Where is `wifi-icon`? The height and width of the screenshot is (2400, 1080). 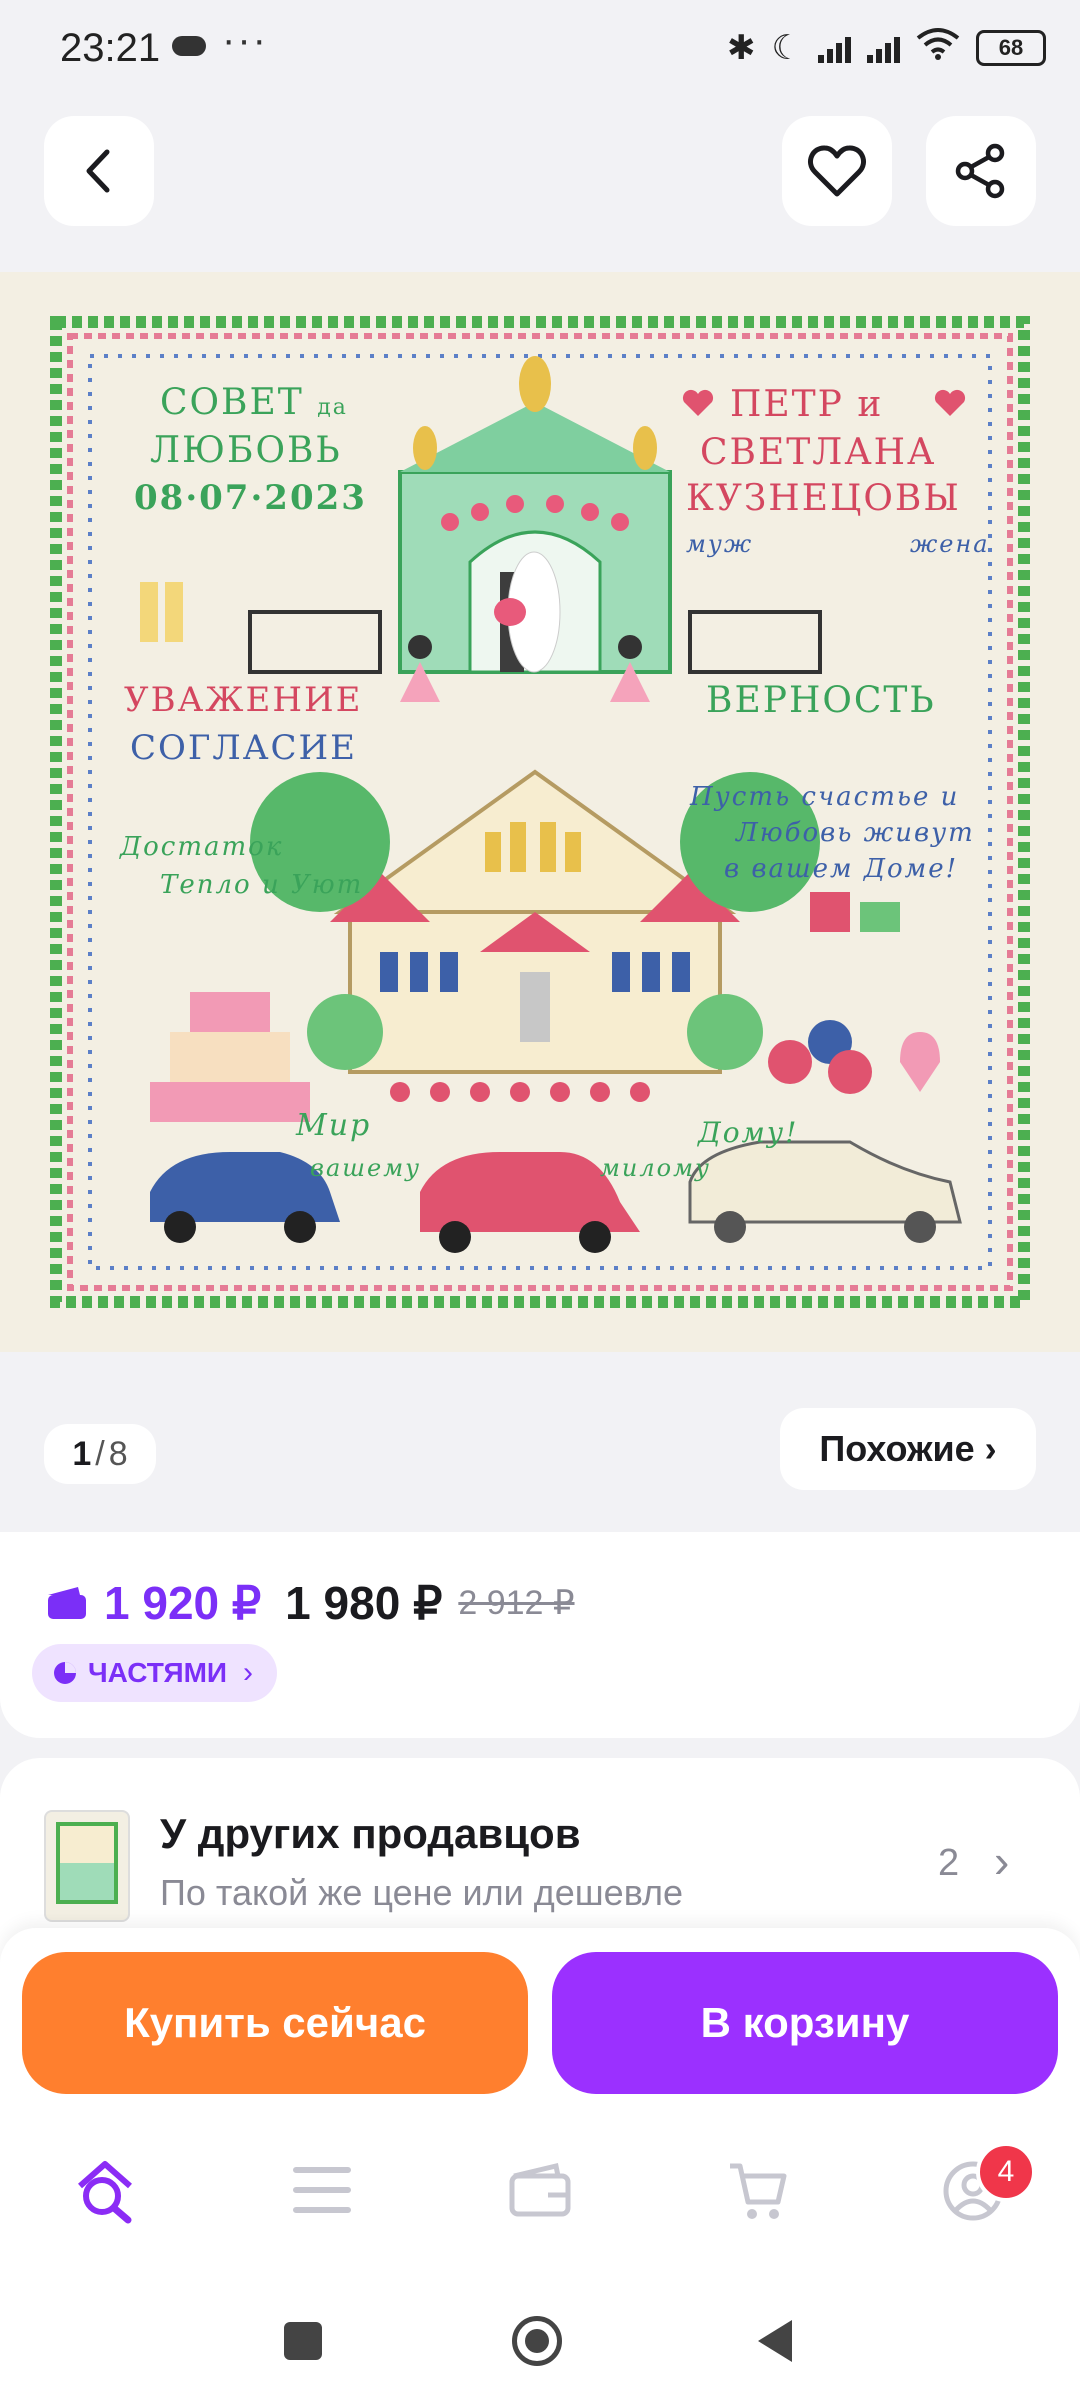
wifi-icon is located at coordinates (938, 47).